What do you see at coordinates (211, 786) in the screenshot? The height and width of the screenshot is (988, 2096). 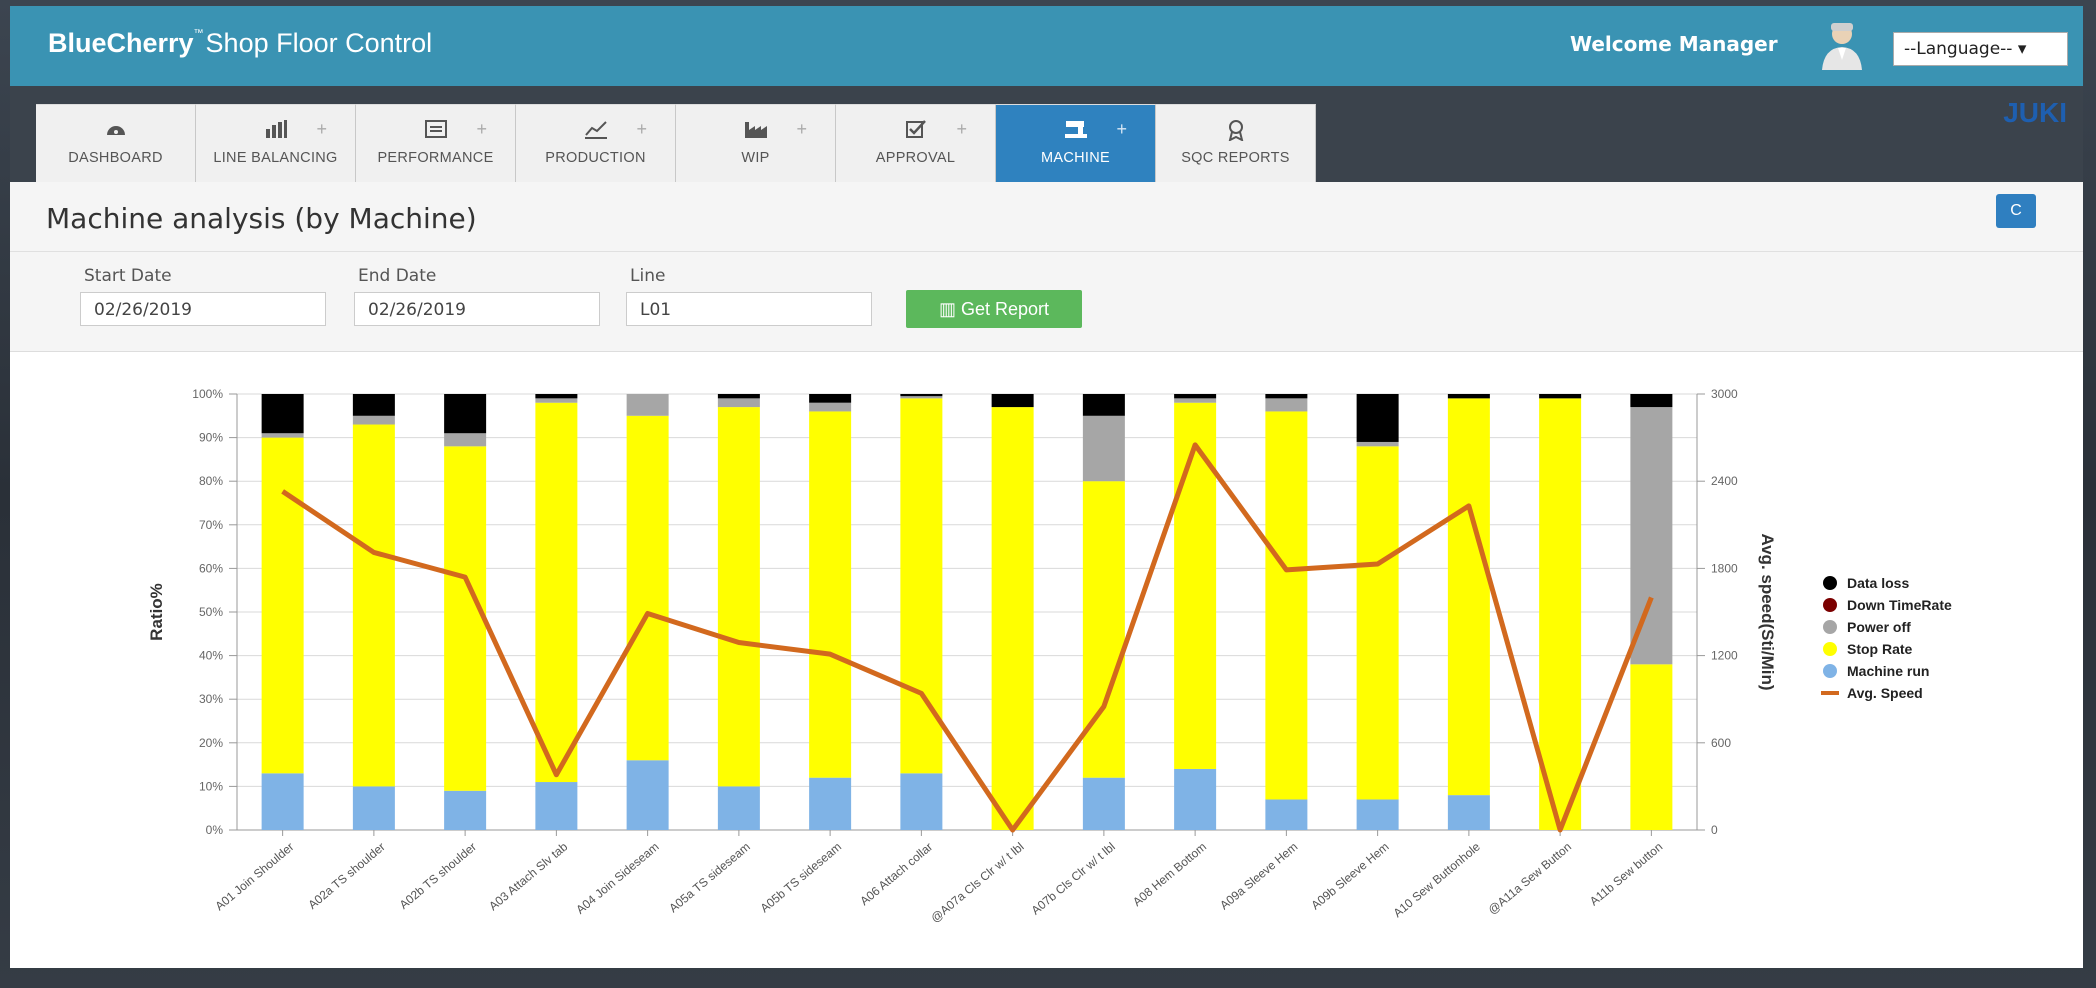 I see `y-tick-label: 10%` at bounding box center [211, 786].